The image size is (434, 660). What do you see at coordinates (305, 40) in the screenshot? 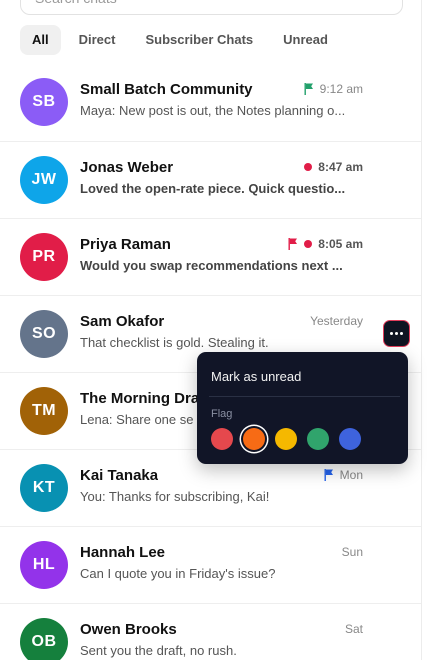
I see `tab-unread: Unread` at bounding box center [305, 40].